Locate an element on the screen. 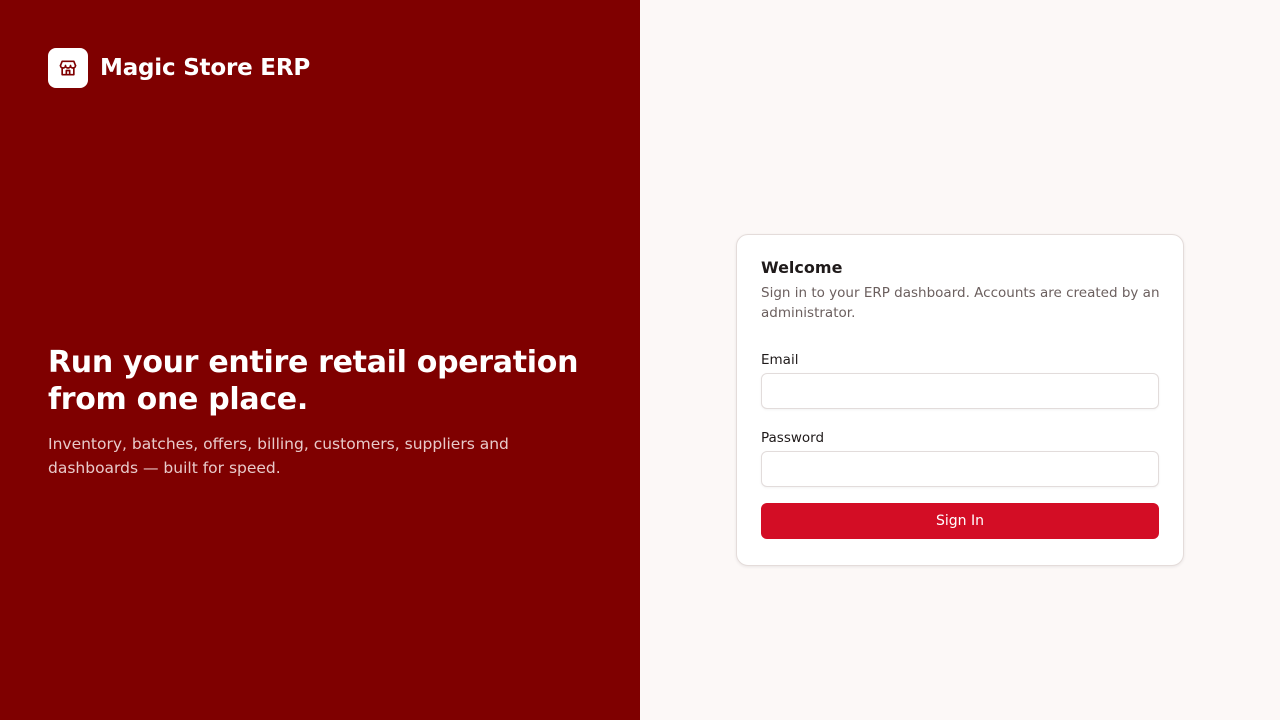  brand-logo is located at coordinates (68, 68).